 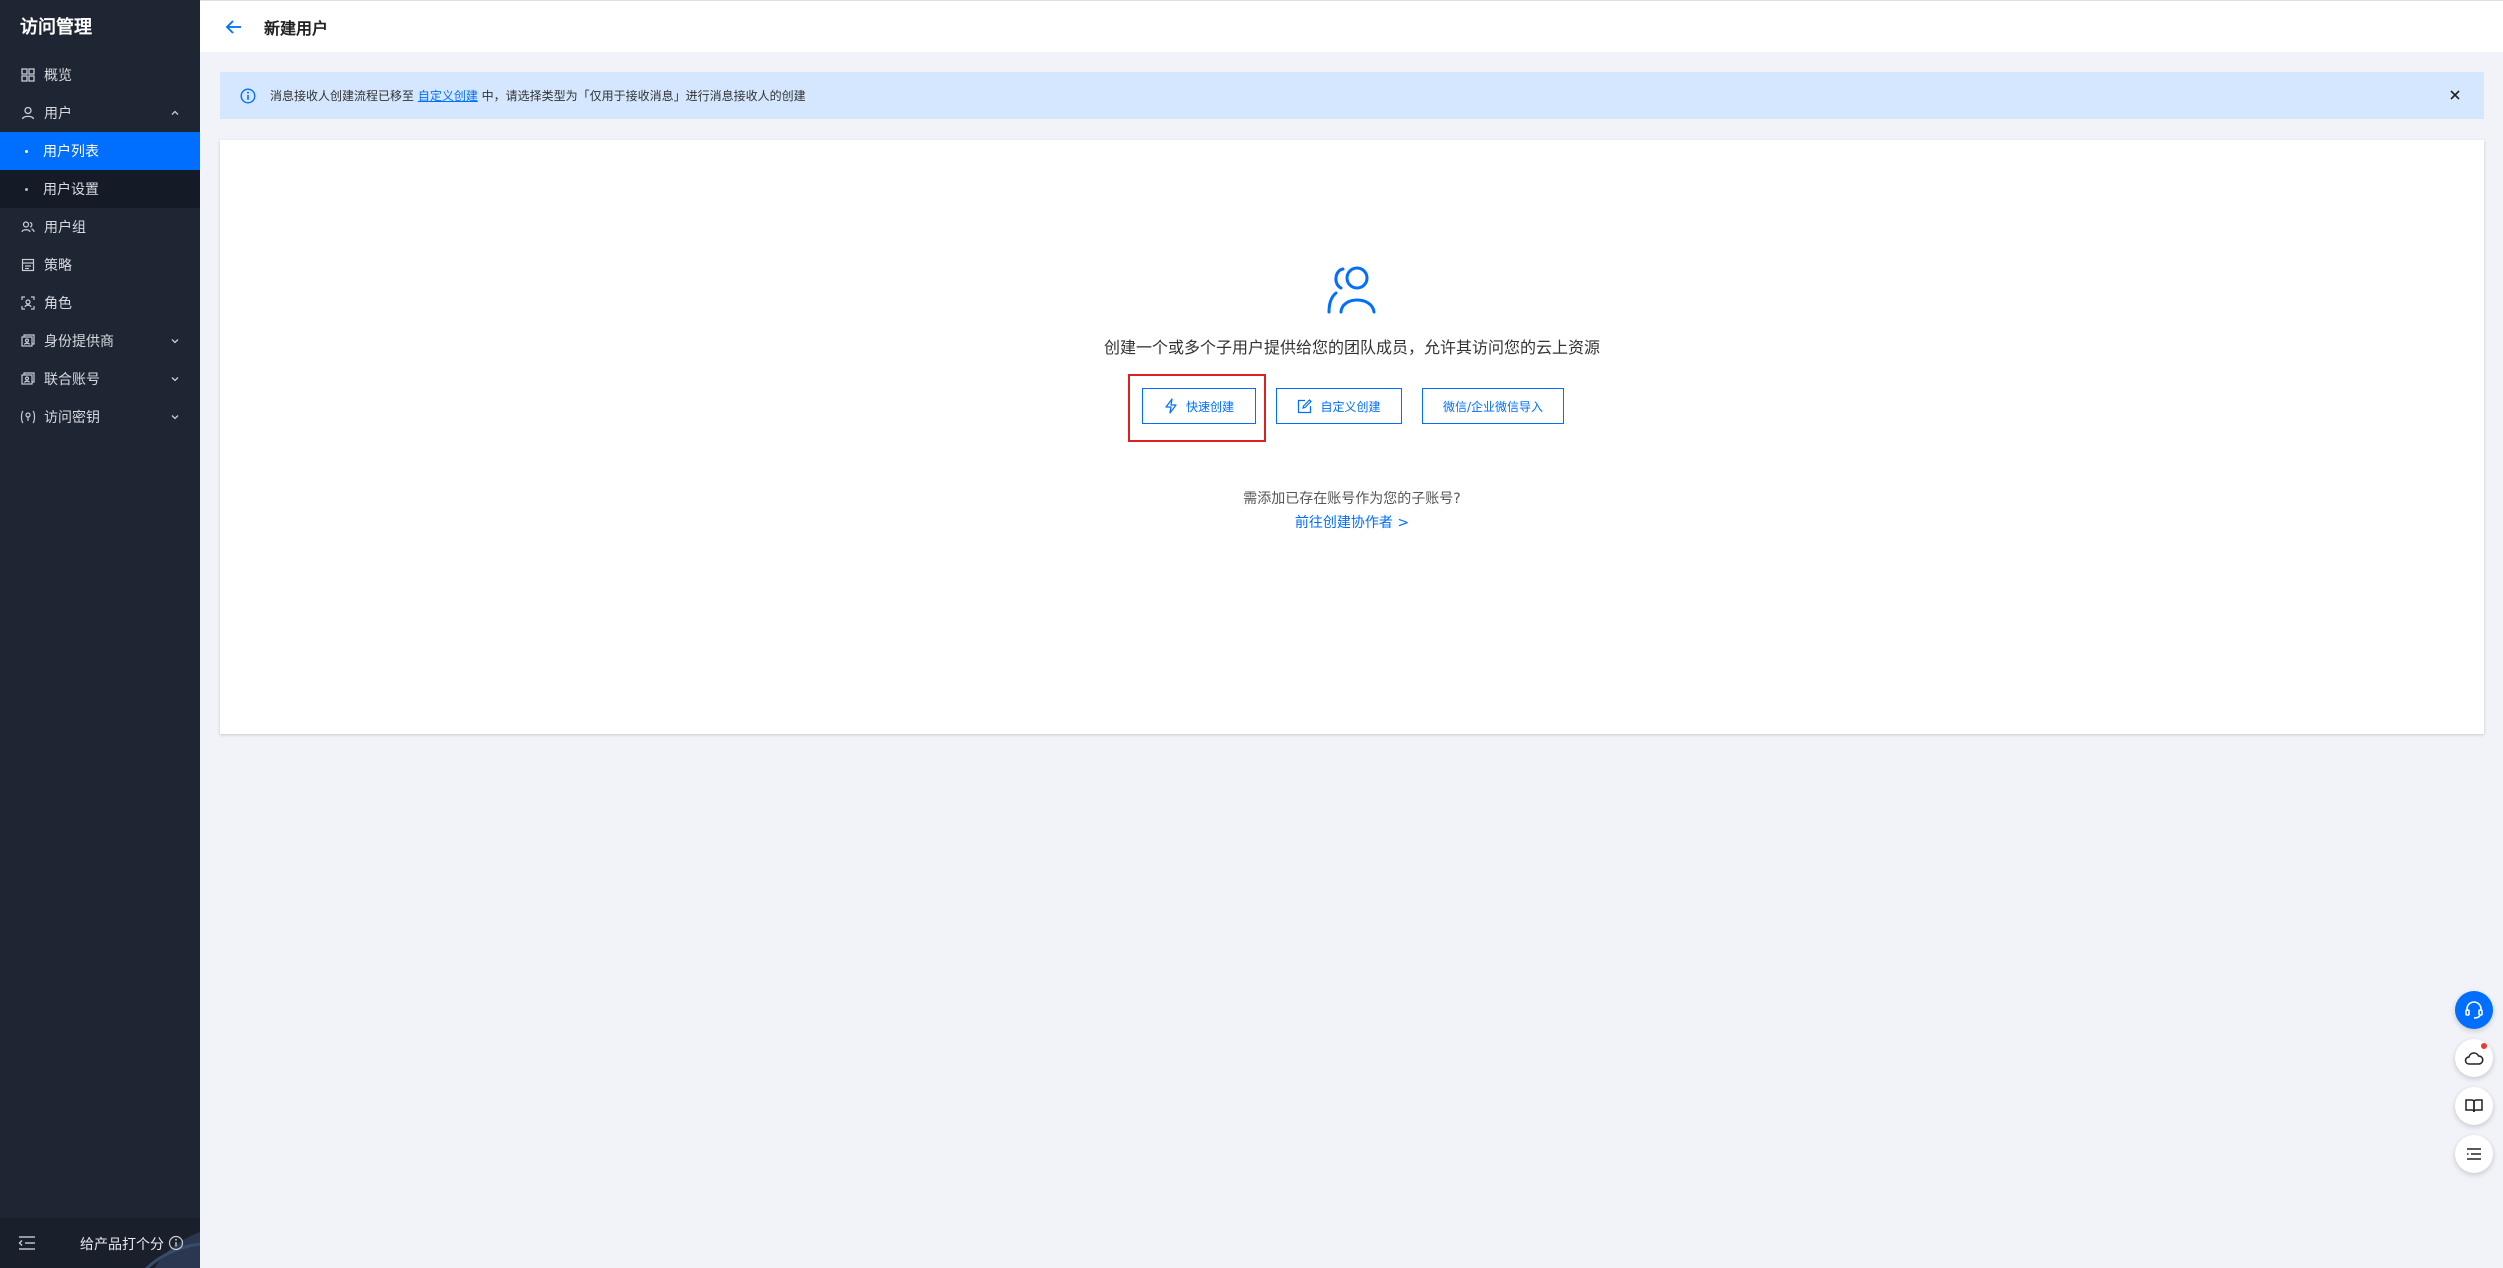 What do you see at coordinates (100, 265) in the screenshot?
I see `sidebar-item-policies: 策略` at bounding box center [100, 265].